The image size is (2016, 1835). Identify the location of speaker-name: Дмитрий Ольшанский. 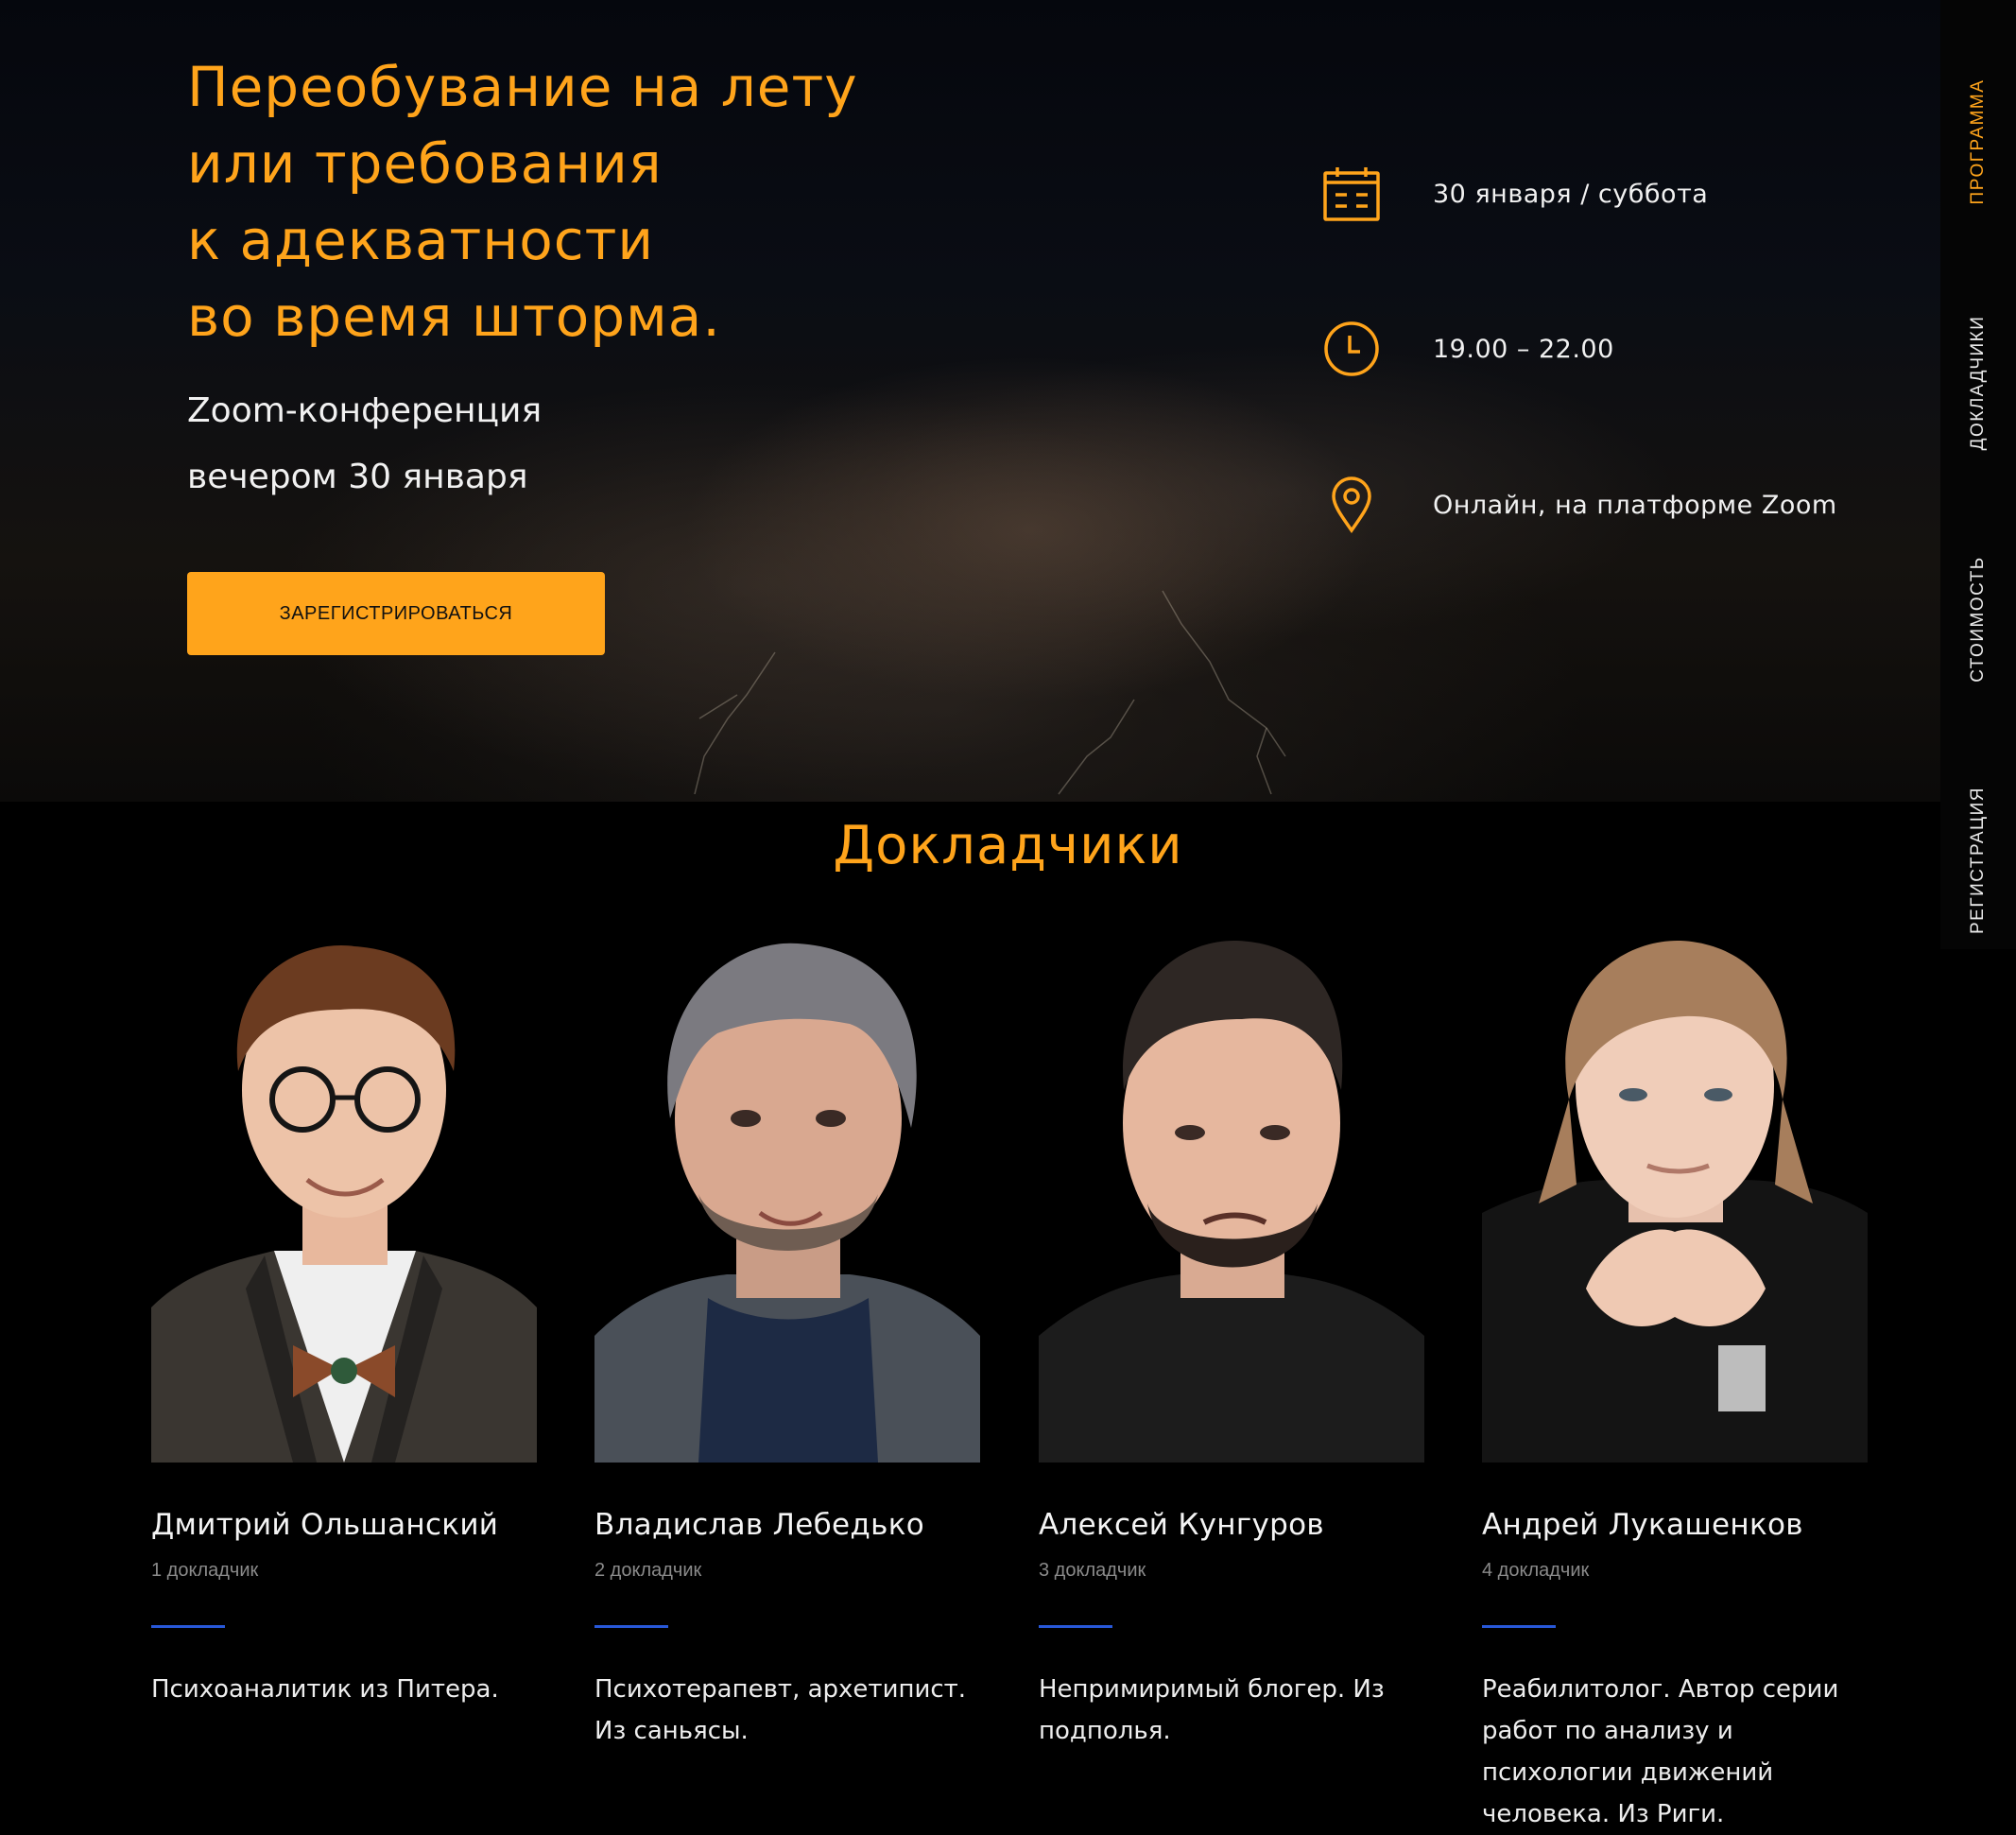
(325, 1525).